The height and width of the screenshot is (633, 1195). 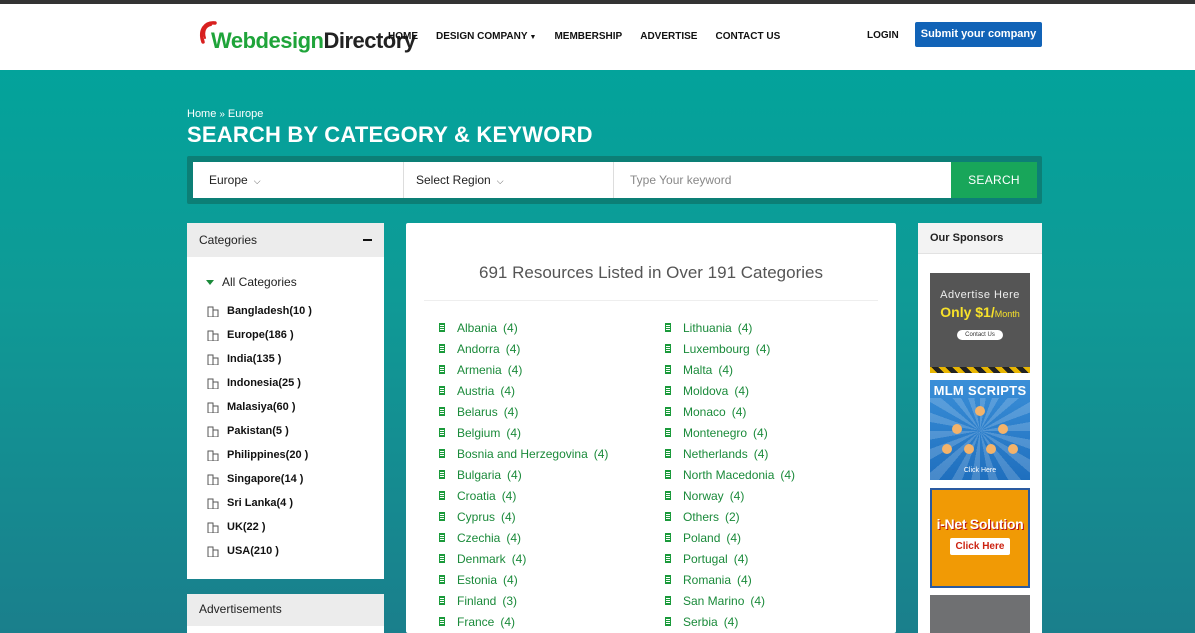 What do you see at coordinates (980, 524) in the screenshot?
I see `ad-title: i-Net Solution` at bounding box center [980, 524].